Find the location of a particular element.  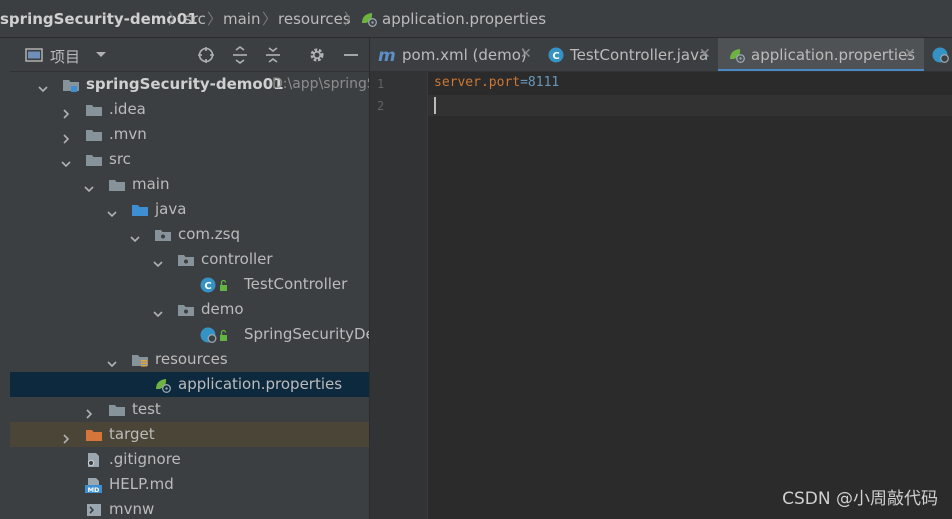

tree-row: java is located at coordinates (189, 209).